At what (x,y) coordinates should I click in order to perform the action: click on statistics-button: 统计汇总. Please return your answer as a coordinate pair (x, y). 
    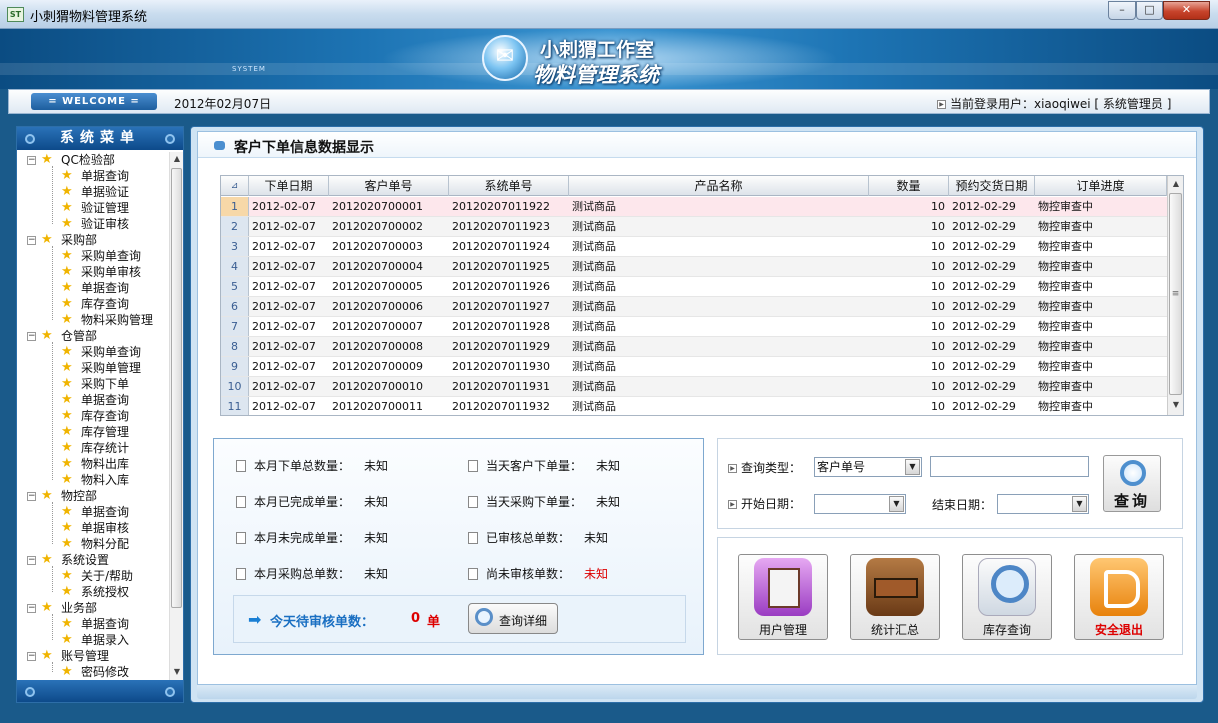
    Looking at the image, I should click on (895, 597).